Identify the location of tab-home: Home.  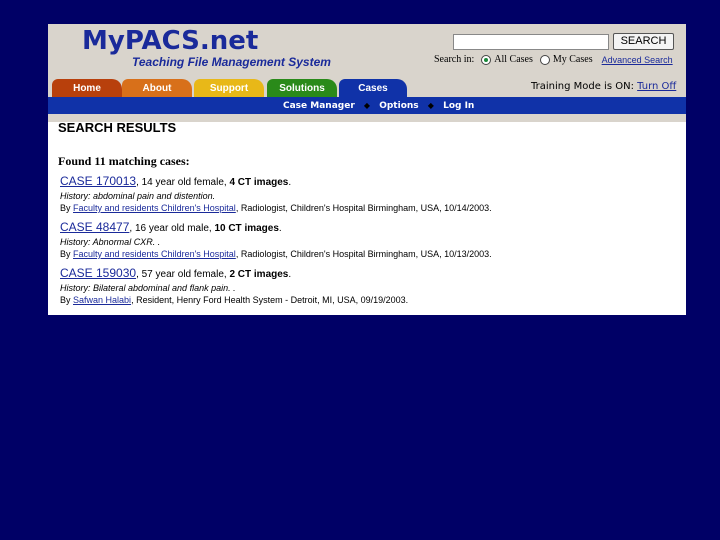
(87, 88).